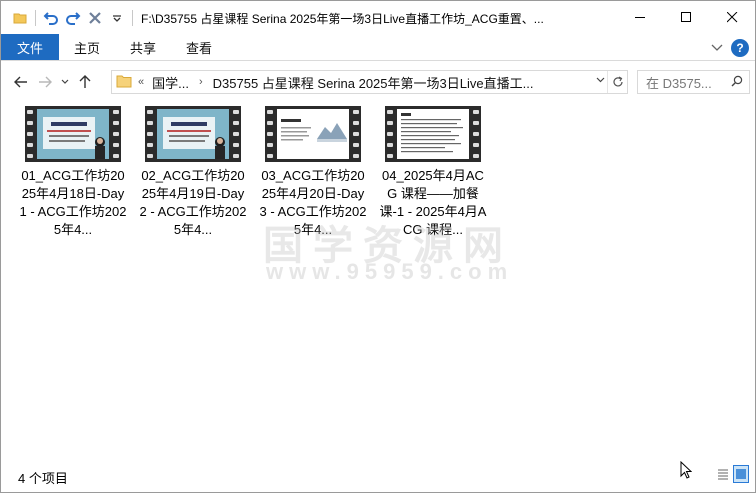 This screenshot has width=756, height=493. I want to click on customize-toolbar-icon, so click(117, 18).